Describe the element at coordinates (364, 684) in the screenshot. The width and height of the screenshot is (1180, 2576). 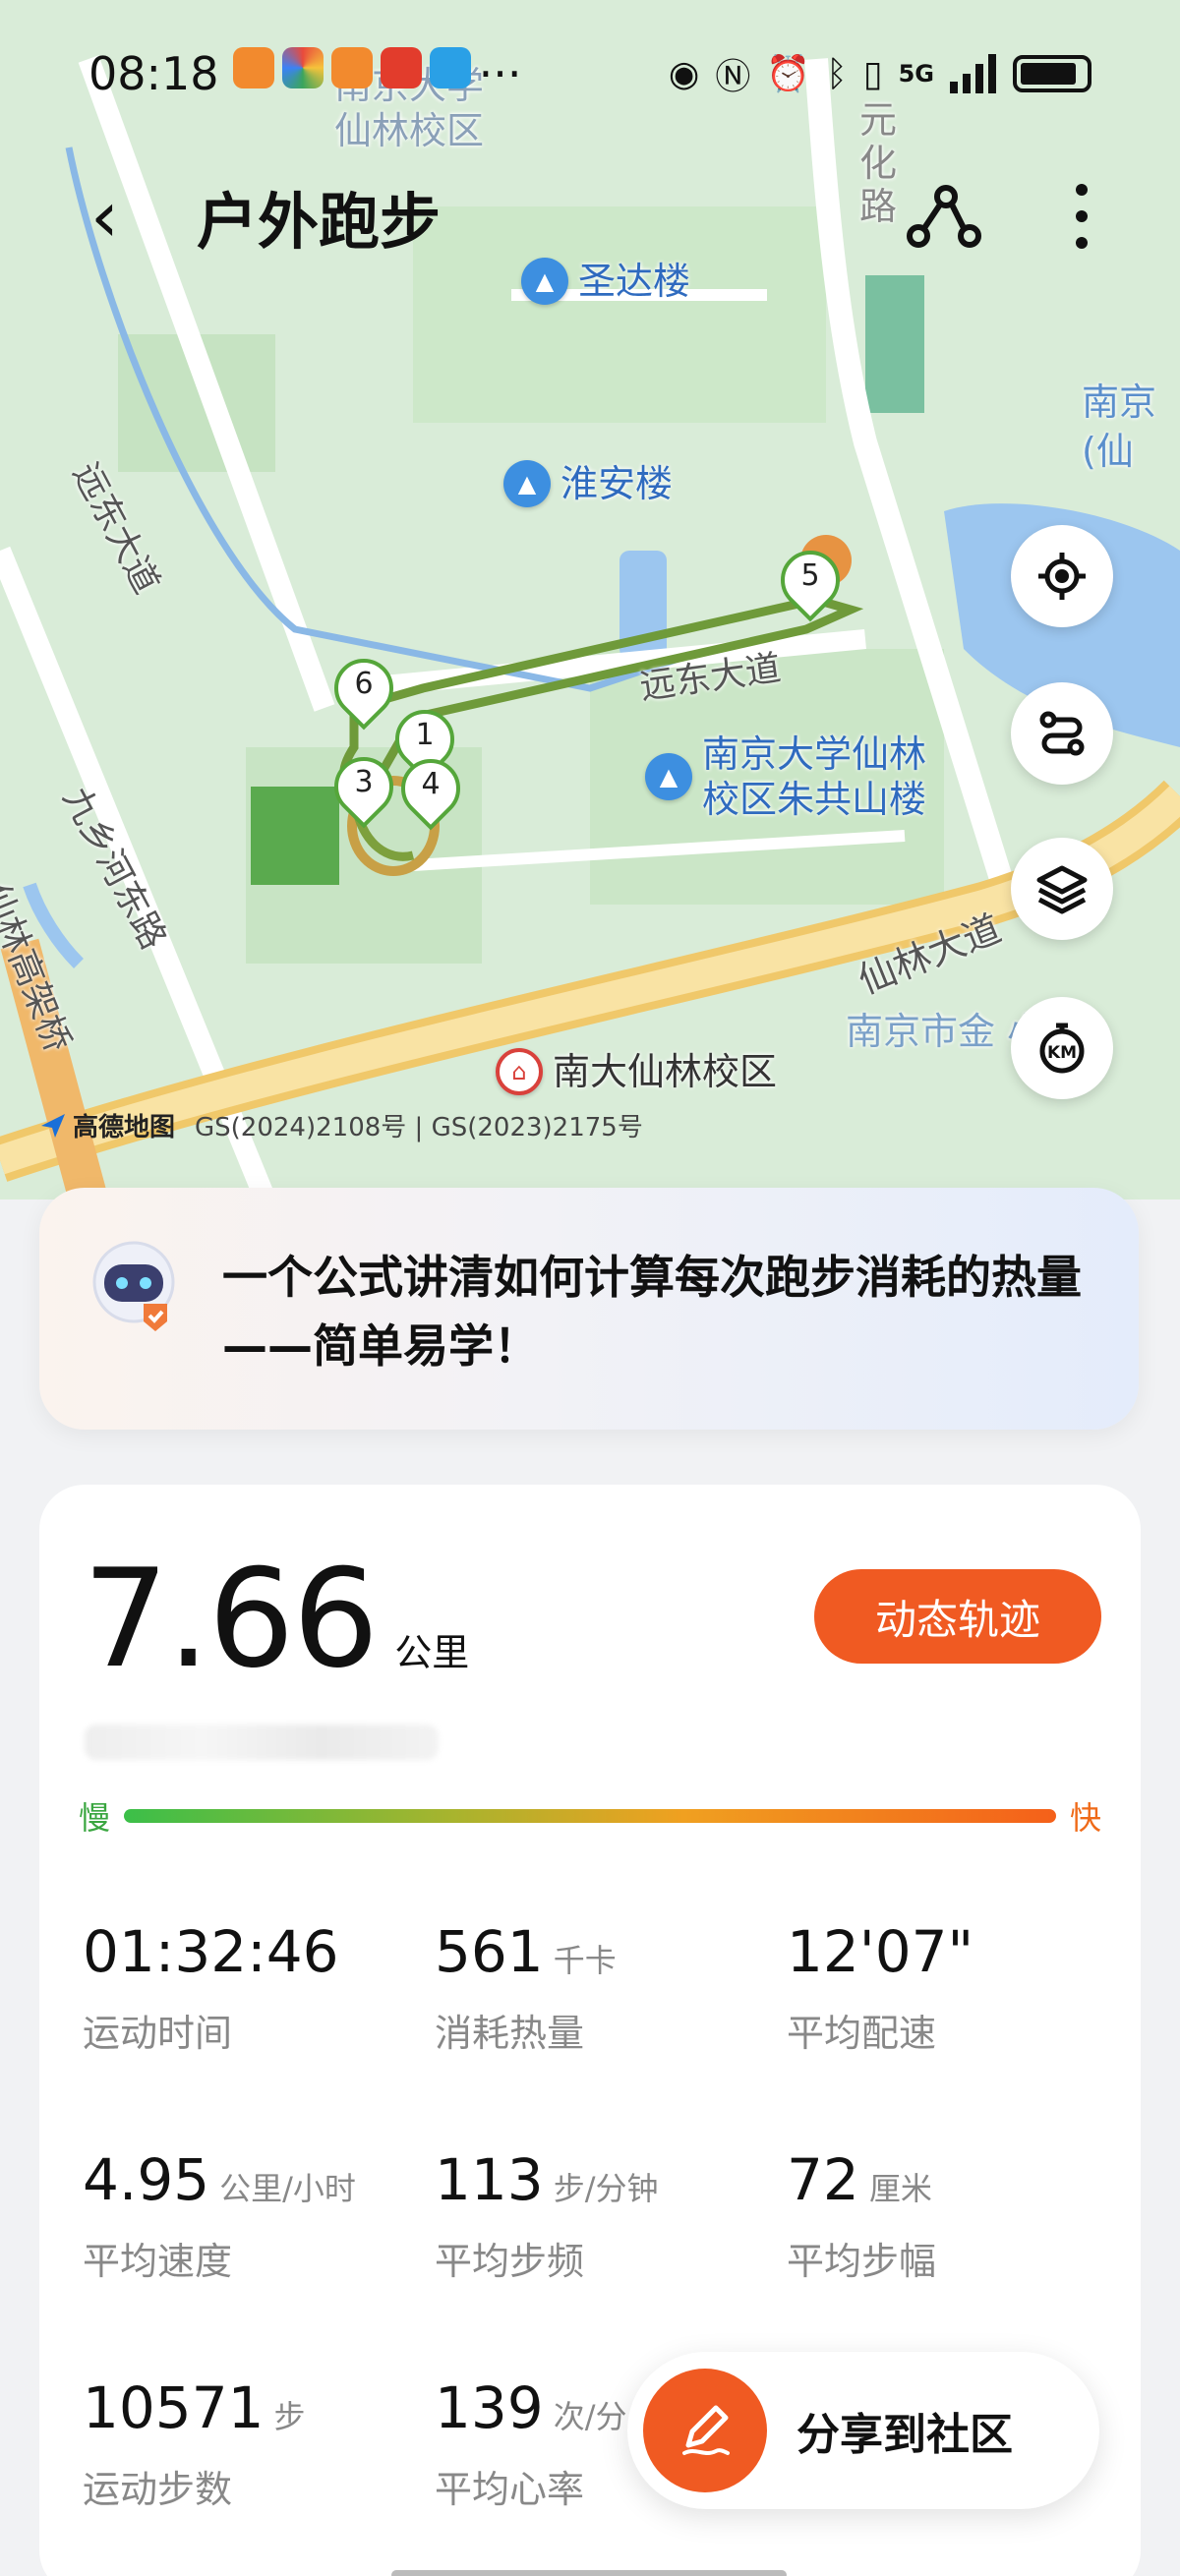
I see `route-marker-5-label: 6` at that location.